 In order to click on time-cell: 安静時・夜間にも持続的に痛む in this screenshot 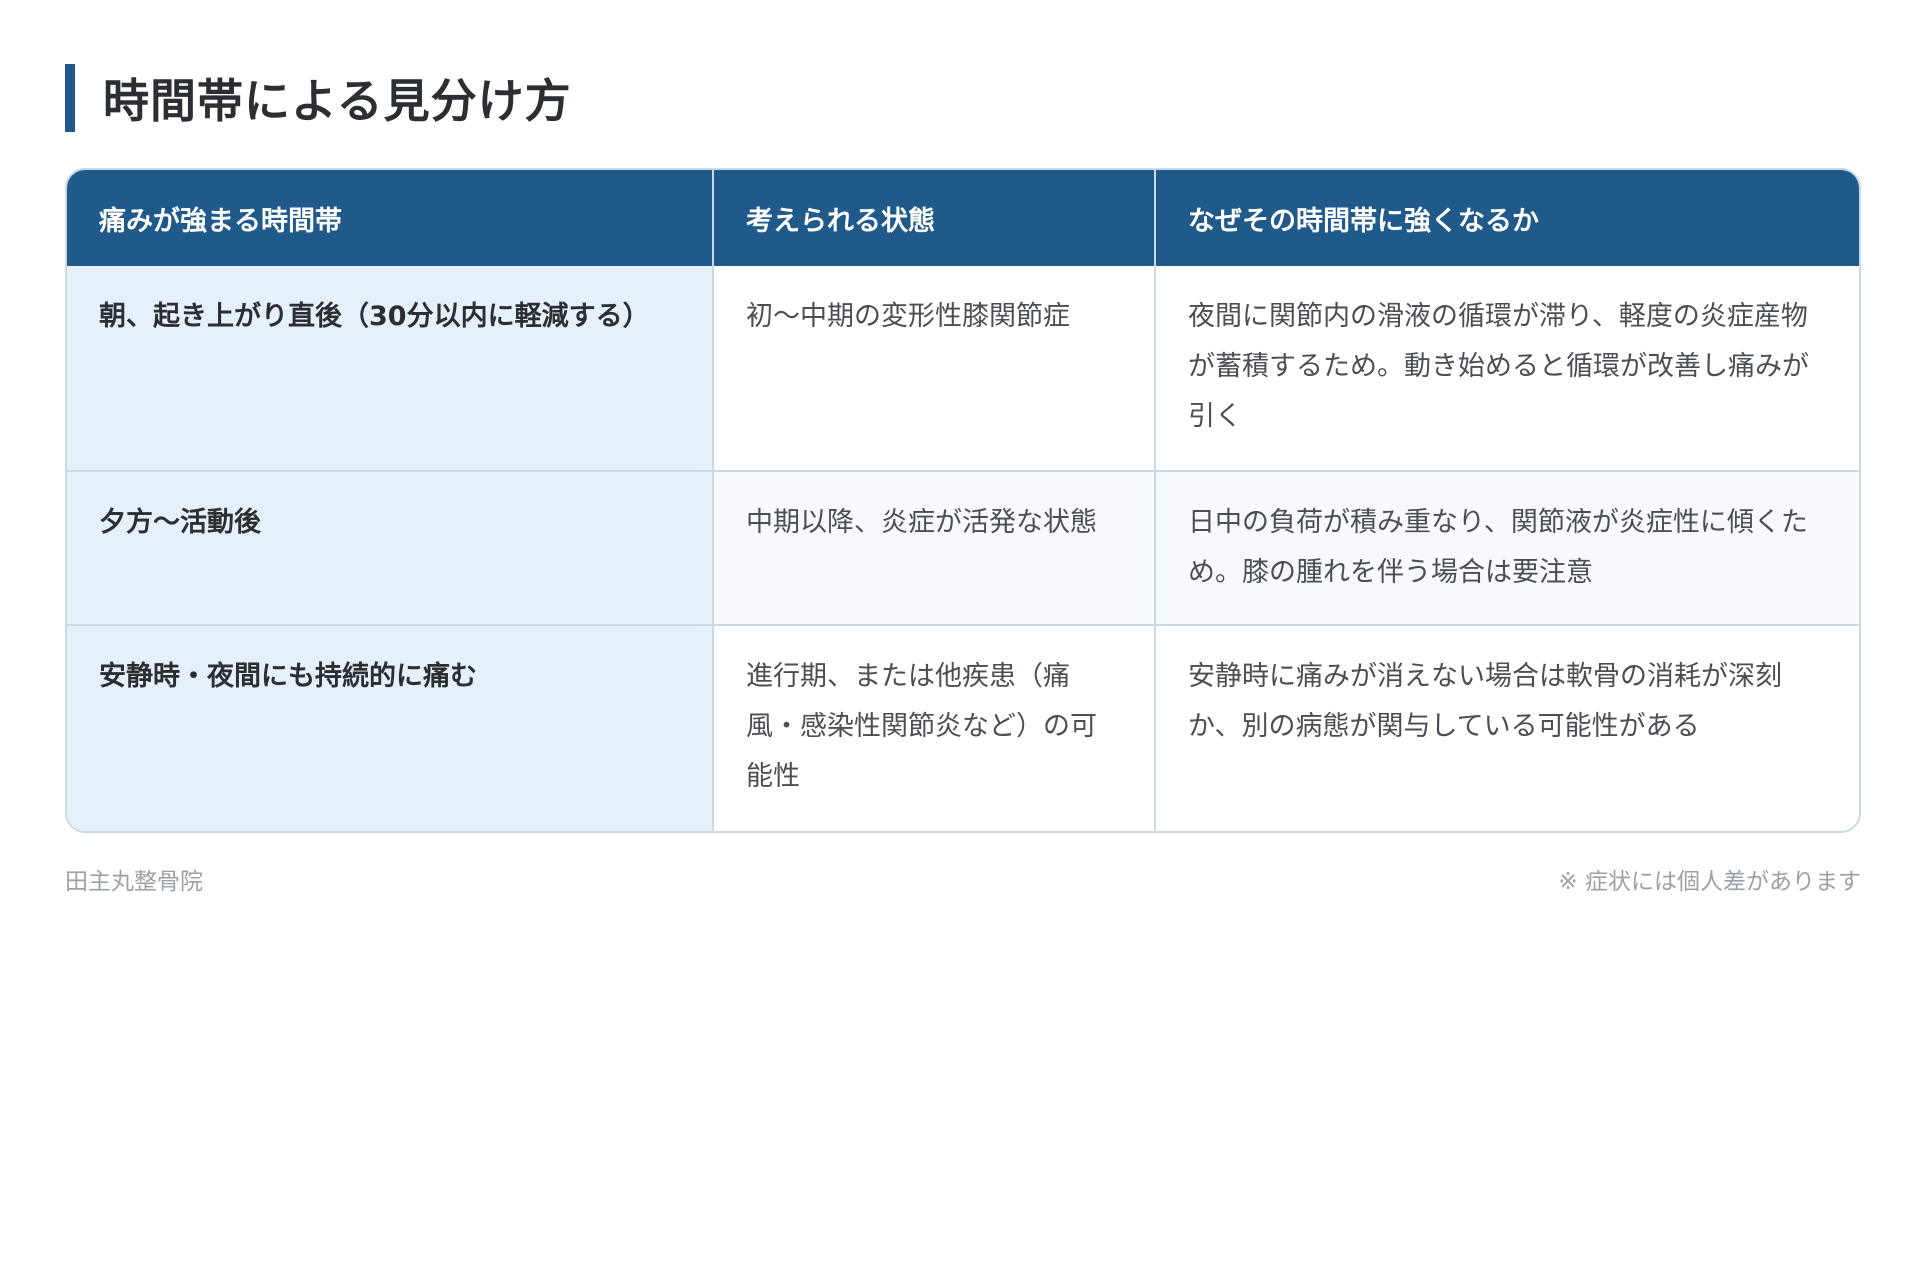, I will do `click(390, 727)`.